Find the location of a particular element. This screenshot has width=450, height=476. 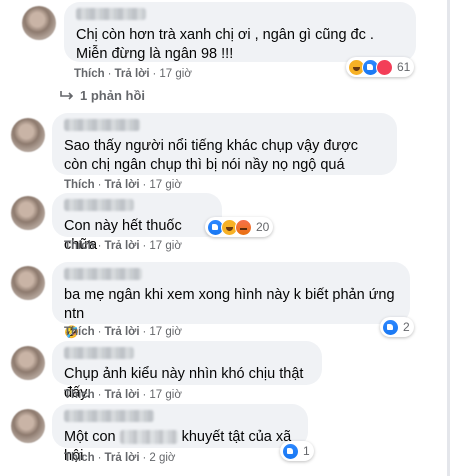

reaction-count: 1 is located at coordinates (306, 451).